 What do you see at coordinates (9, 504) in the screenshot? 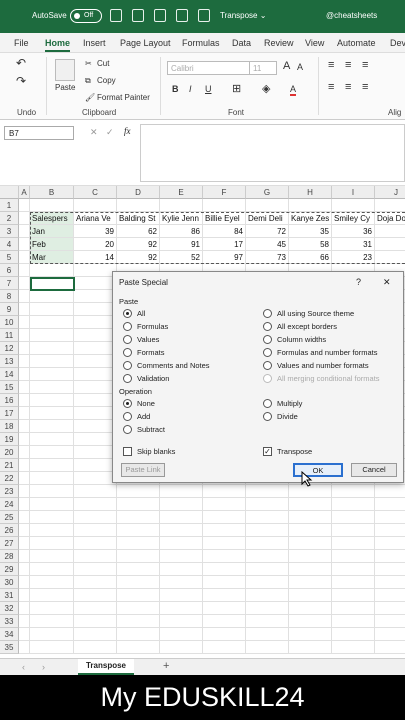
I see `row-header: 24` at bounding box center [9, 504].